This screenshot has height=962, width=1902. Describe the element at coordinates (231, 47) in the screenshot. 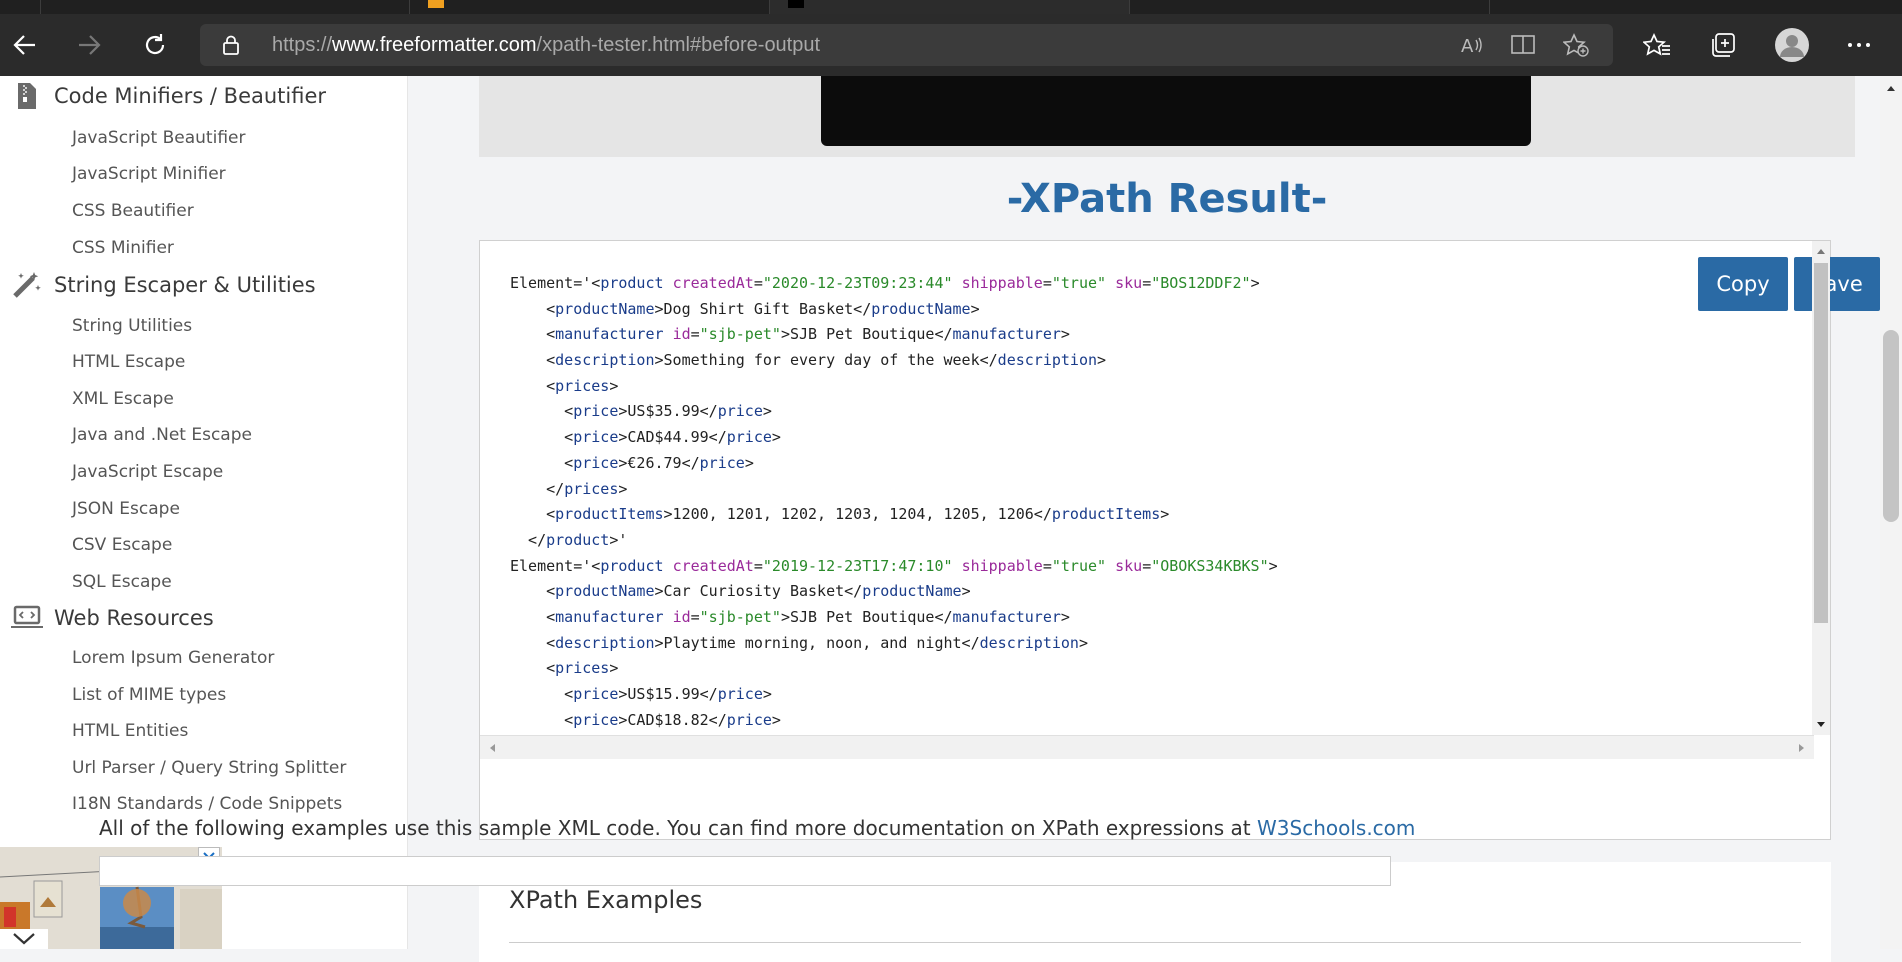

I see `lock-icon` at that location.